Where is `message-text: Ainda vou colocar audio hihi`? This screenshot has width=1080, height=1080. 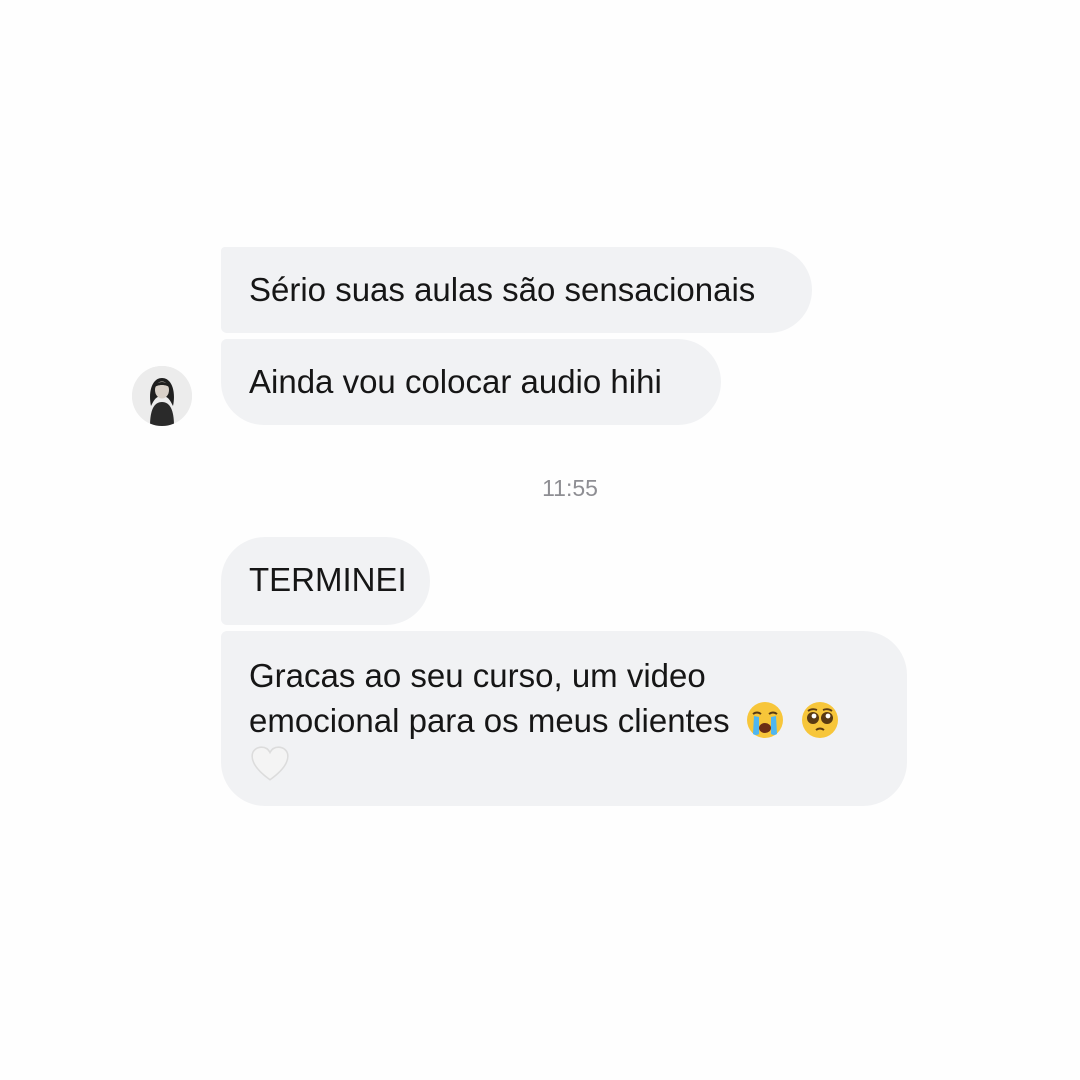 message-text: Ainda vou colocar audio hihi is located at coordinates (455, 381).